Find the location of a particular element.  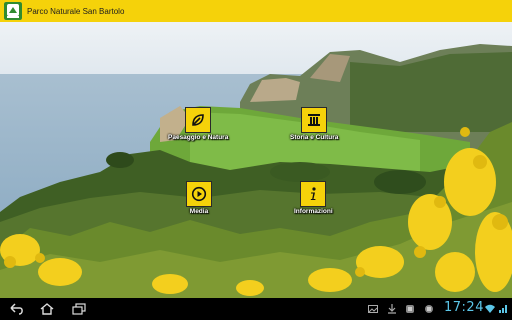

recent-apps-icon is located at coordinates (79, 309).